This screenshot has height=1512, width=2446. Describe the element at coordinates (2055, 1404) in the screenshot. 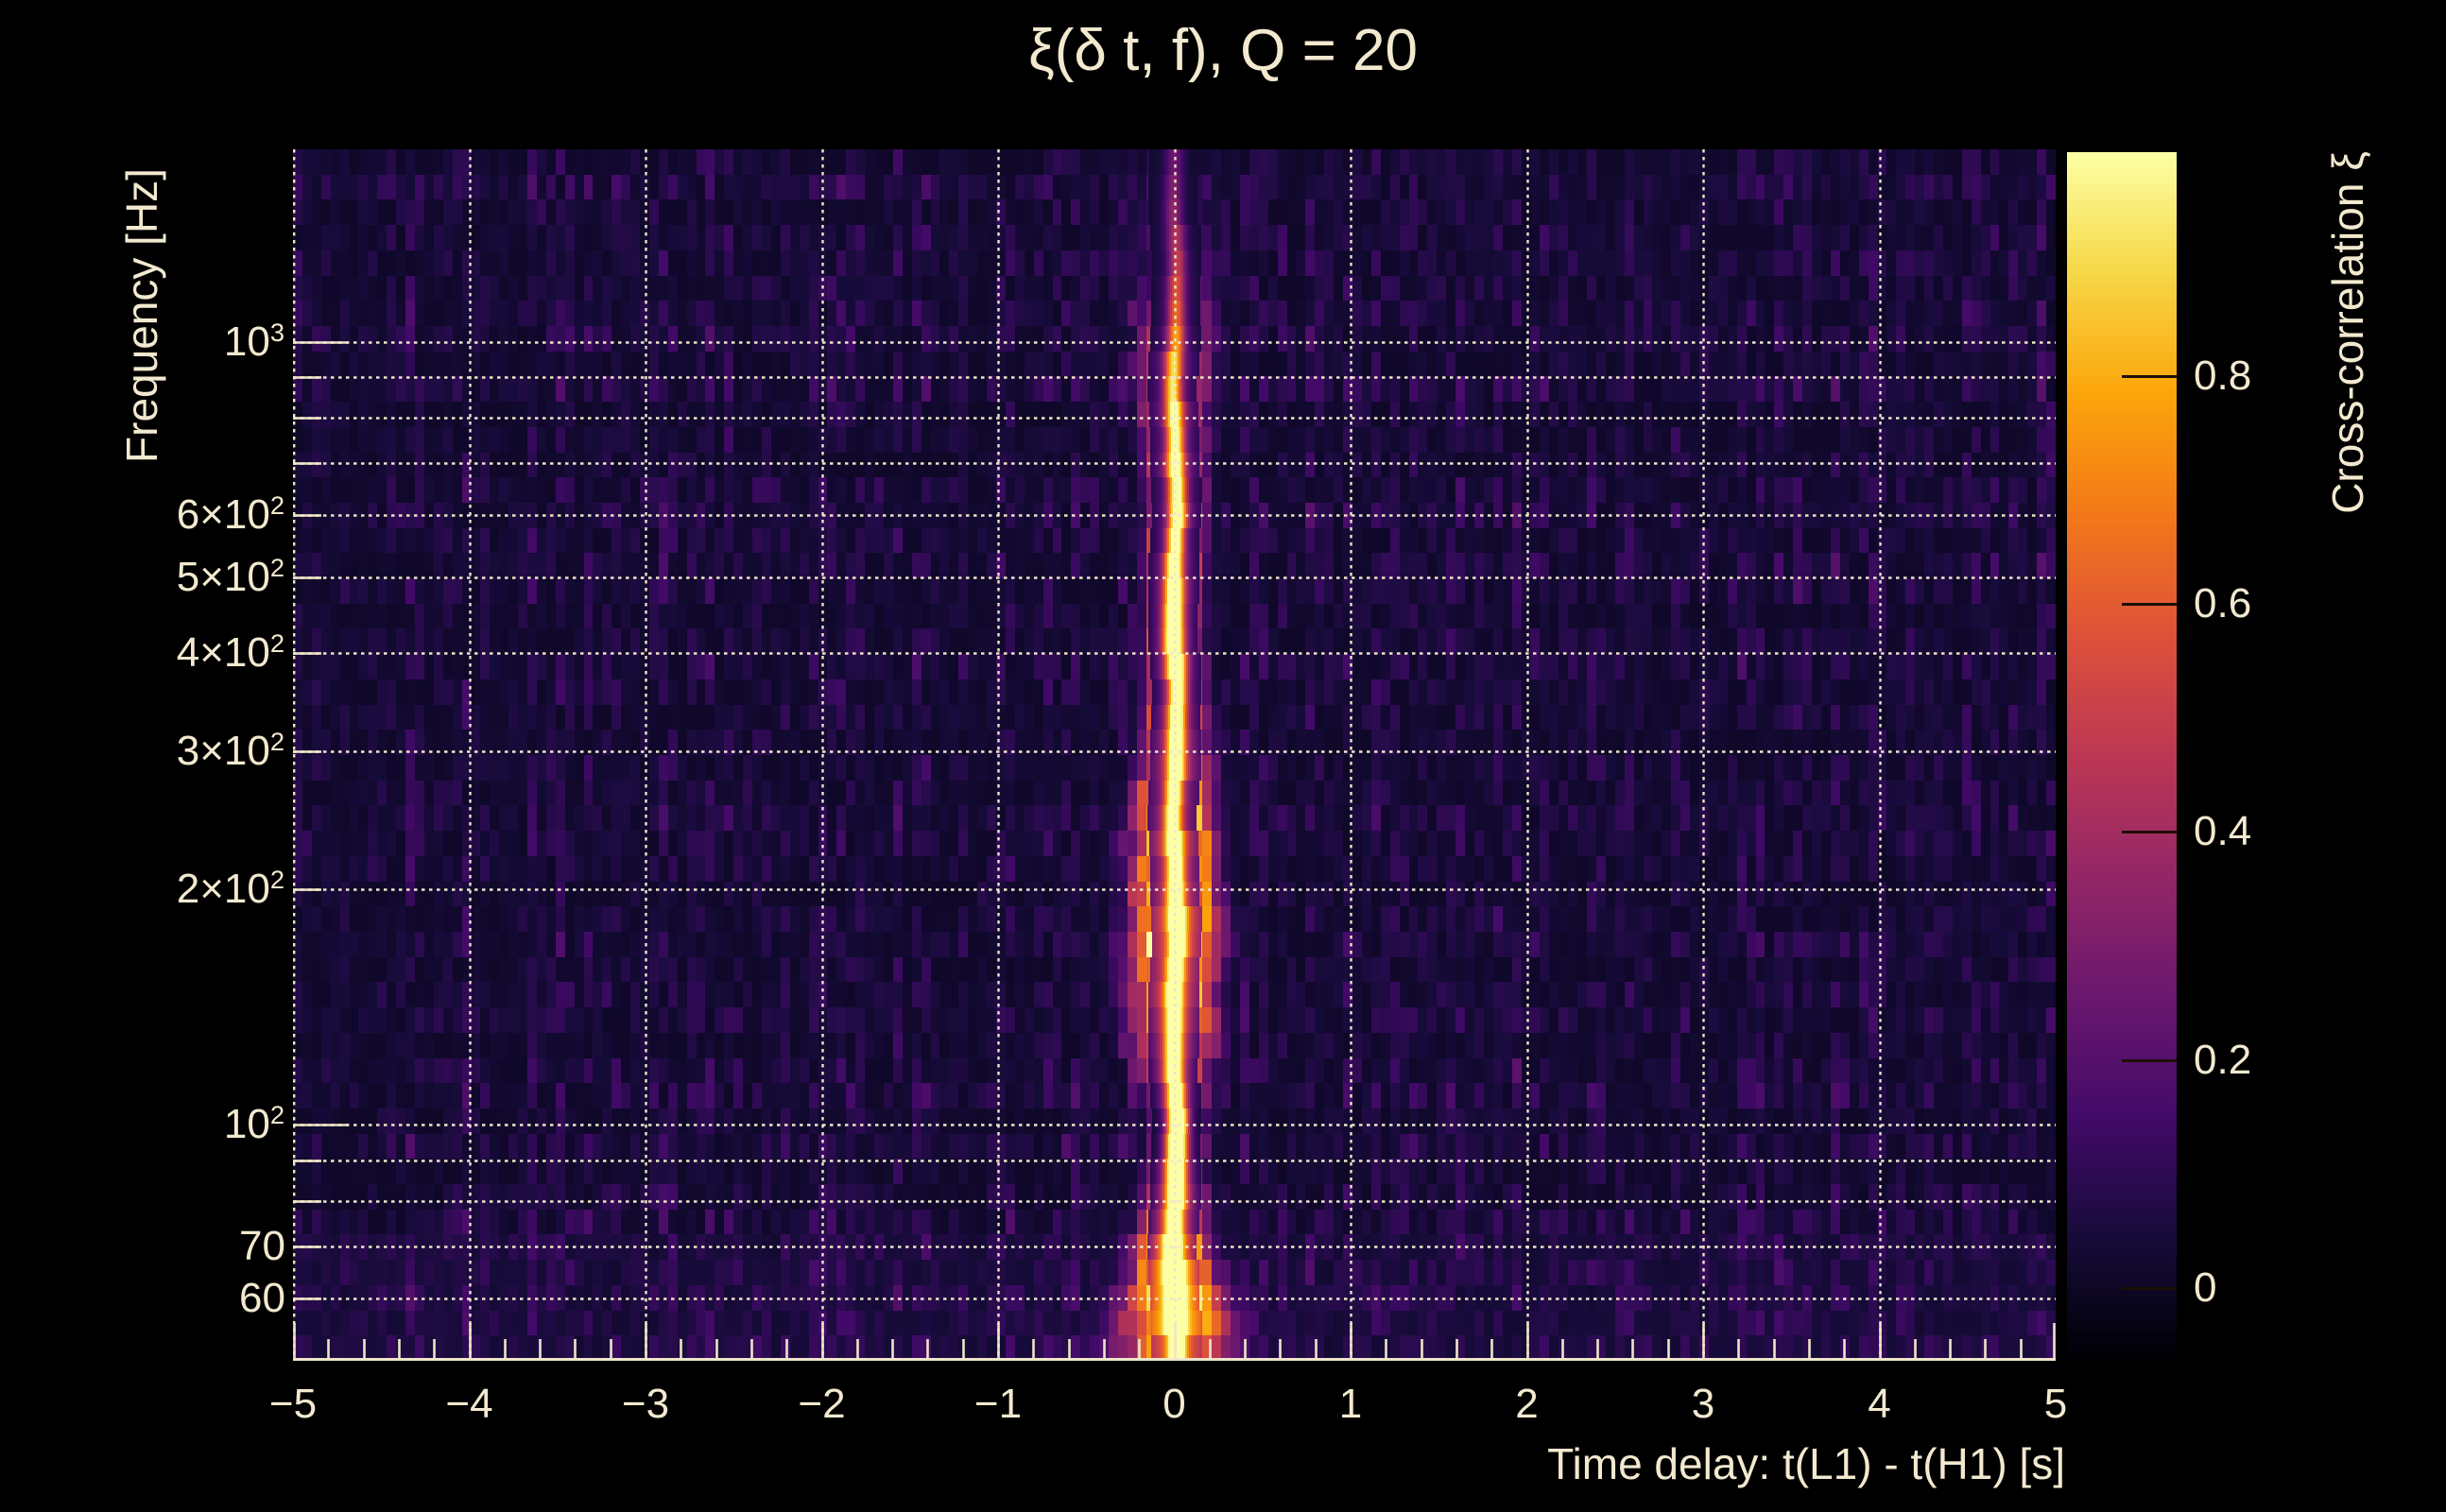

I see `x-tick-label: 5` at that location.